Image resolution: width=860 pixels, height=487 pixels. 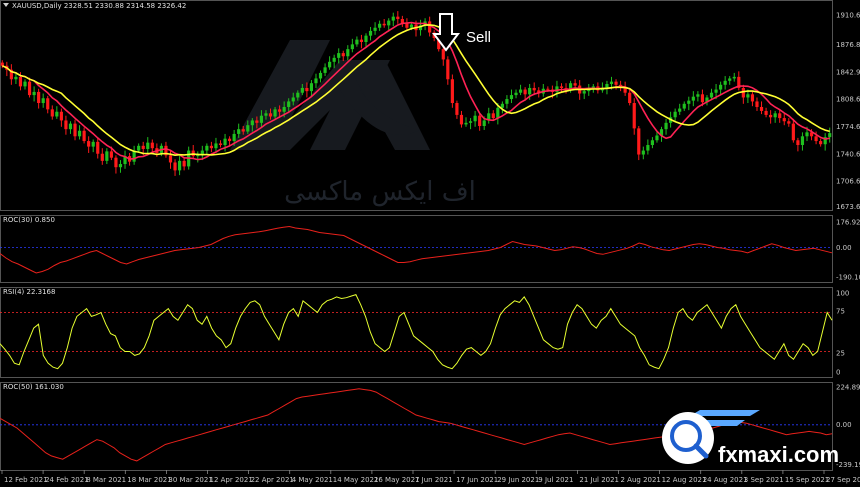 I want to click on x-tick-label: 24 Aug 2021, so click(x=725, y=480).